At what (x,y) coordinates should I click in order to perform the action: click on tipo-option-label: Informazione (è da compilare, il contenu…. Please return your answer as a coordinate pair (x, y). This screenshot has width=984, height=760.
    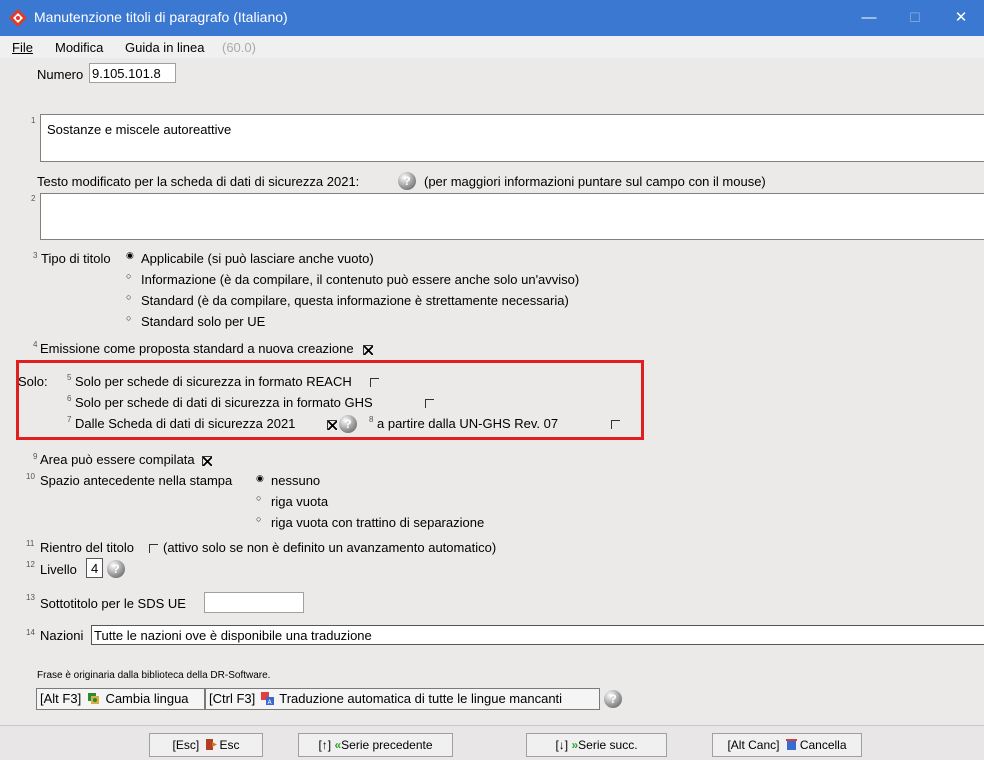
    Looking at the image, I should click on (360, 279).